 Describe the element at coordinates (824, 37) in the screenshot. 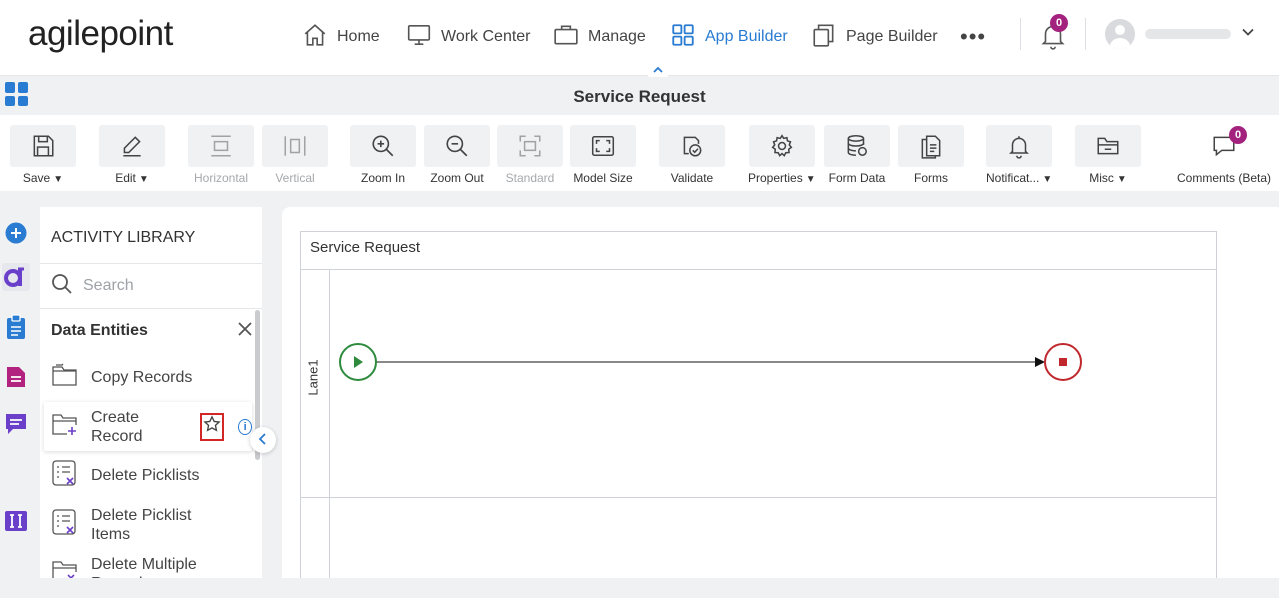

I see `copy-pages-icon` at that location.